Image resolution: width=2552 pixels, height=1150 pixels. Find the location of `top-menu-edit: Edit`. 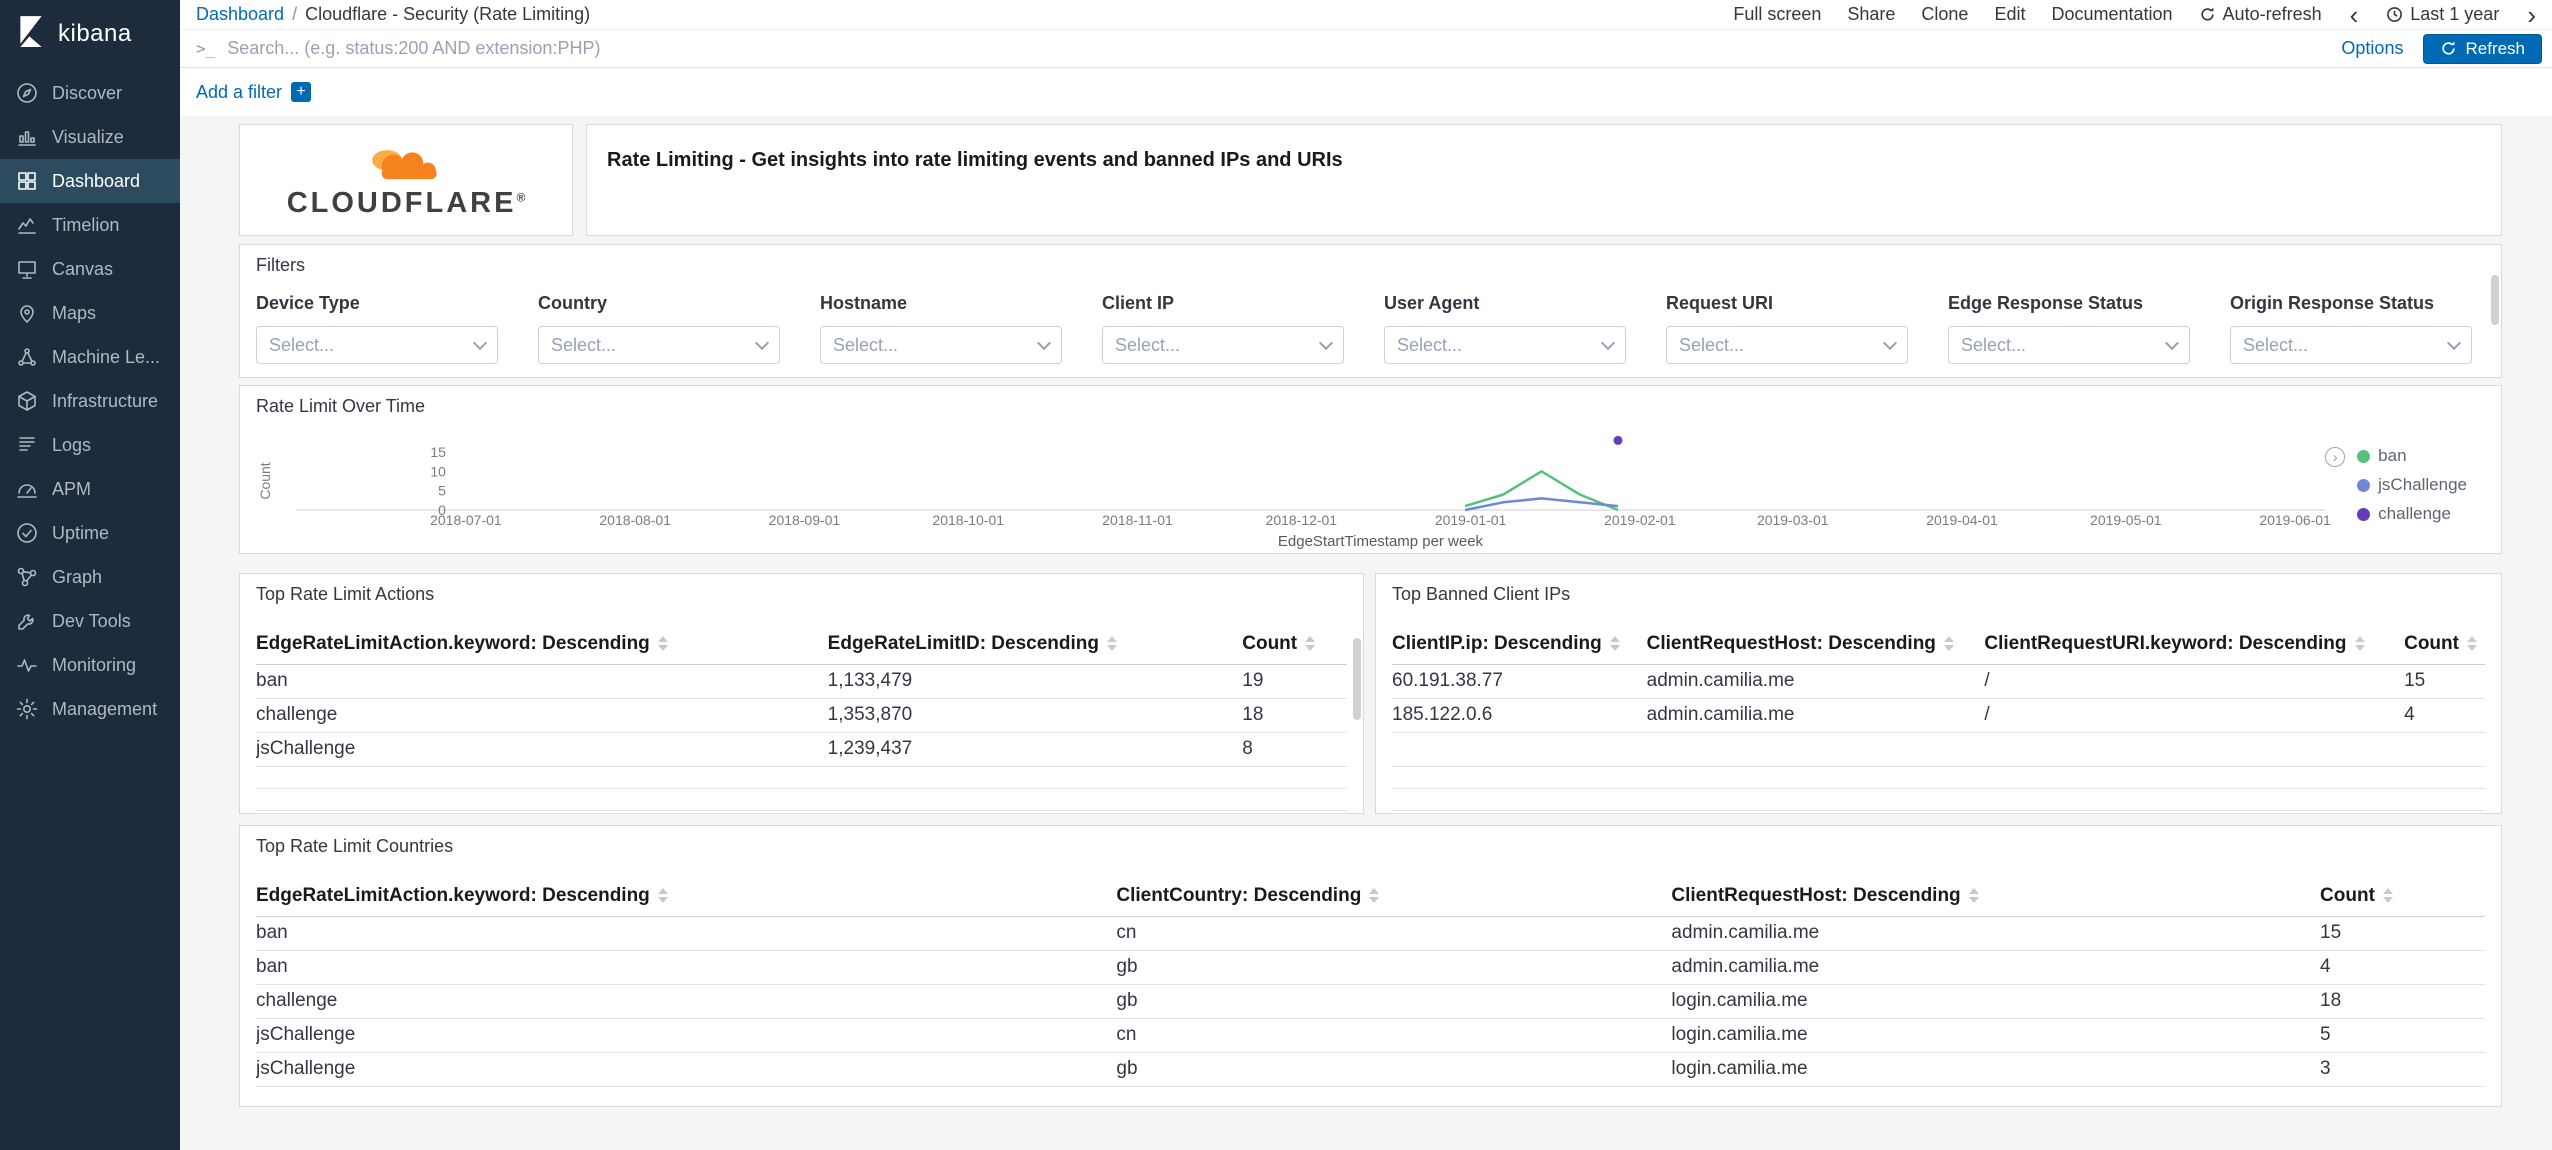

top-menu-edit: Edit is located at coordinates (2009, 14).